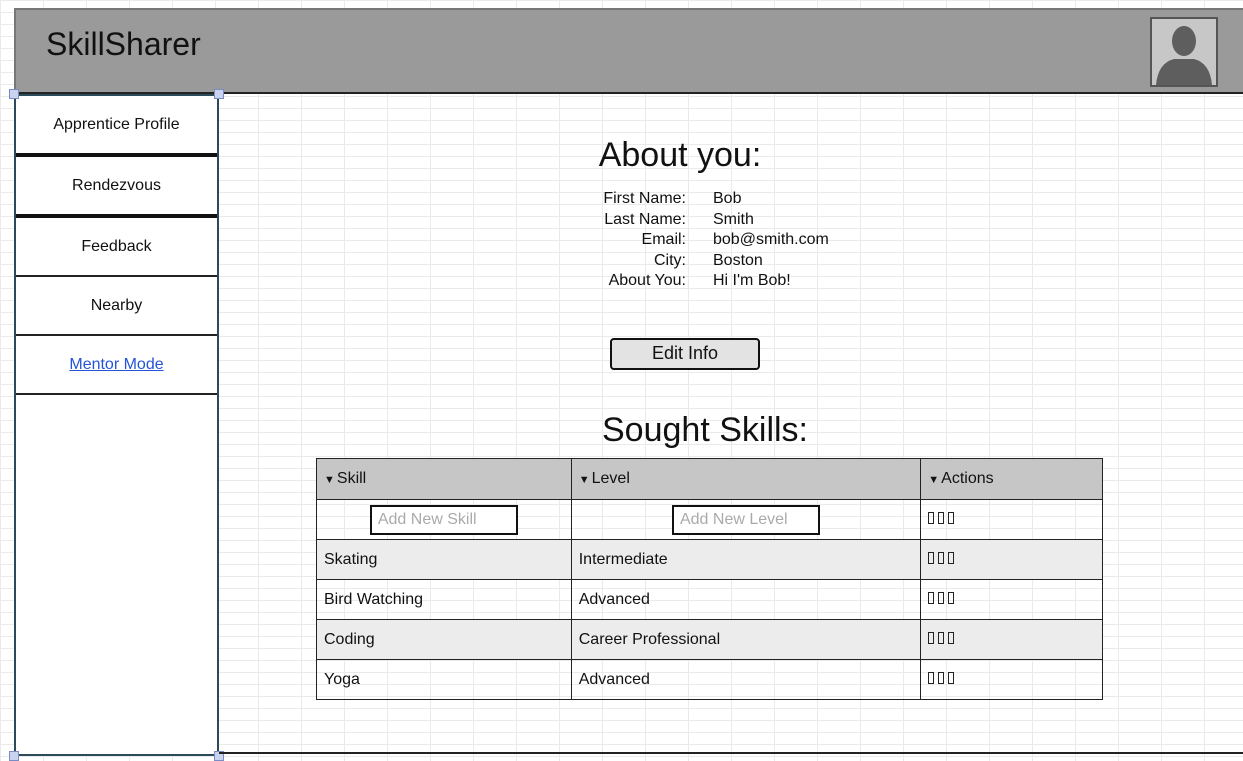  What do you see at coordinates (351, 478) in the screenshot?
I see `column-header-label: Skill` at bounding box center [351, 478].